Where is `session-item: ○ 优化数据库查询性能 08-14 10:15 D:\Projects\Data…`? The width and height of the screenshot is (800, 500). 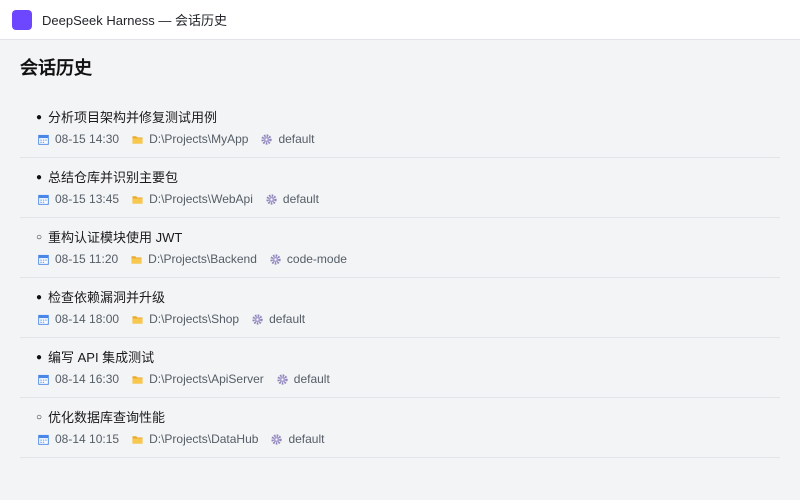
session-item: ○ 优化数据库查询性能 08-14 10:15 D:\Projects\Data… is located at coordinates (400, 428).